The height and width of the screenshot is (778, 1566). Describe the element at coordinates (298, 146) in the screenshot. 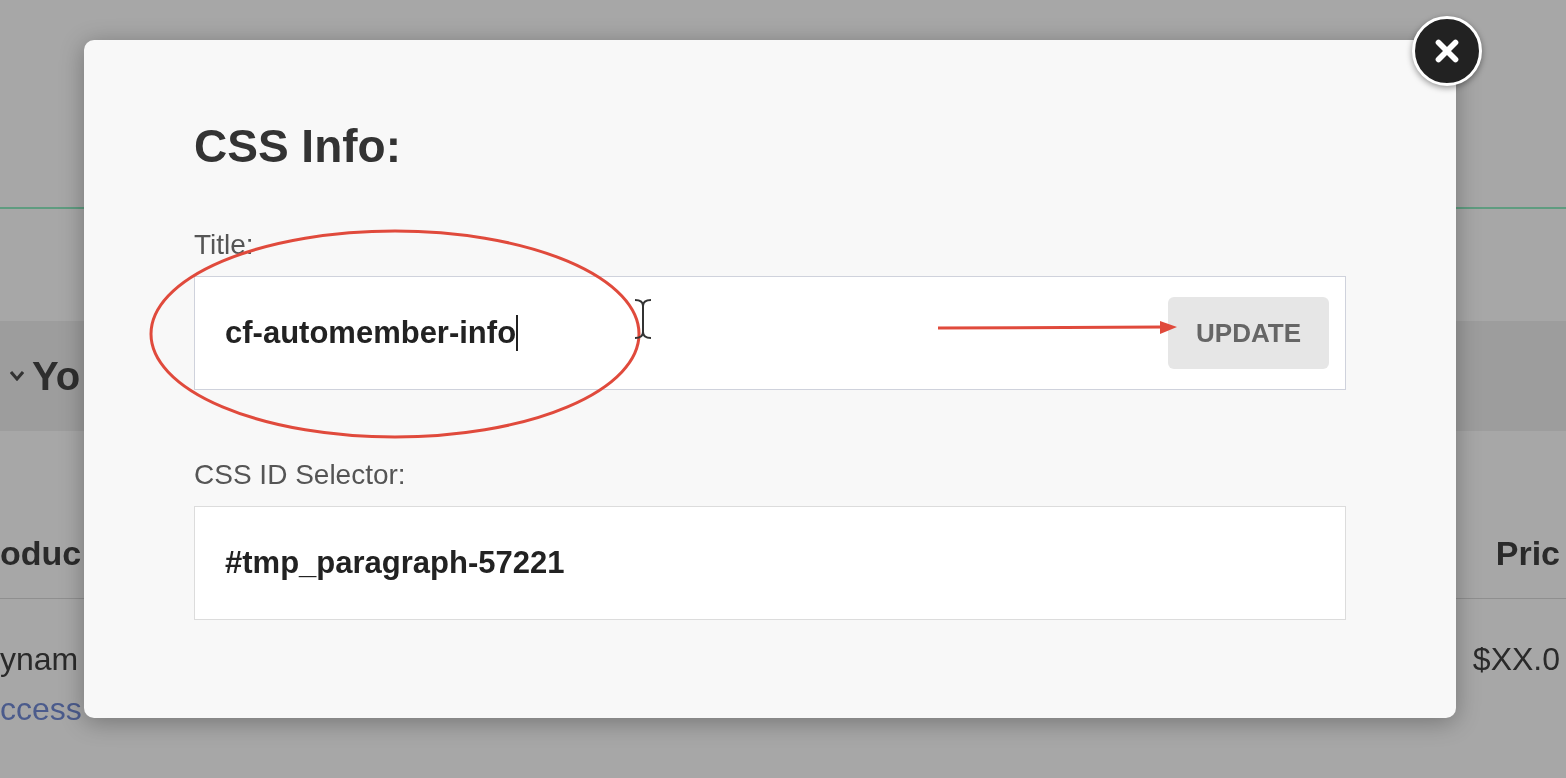

I see `dialog-title: CSS Info:` at that location.